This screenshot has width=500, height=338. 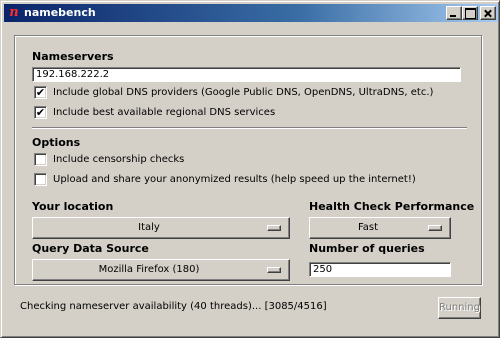 I want to click on location-value: Italy, so click(x=149, y=227).